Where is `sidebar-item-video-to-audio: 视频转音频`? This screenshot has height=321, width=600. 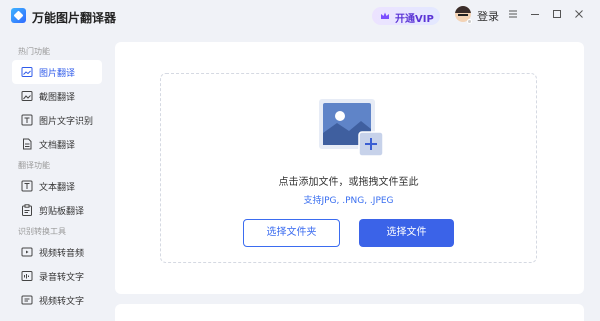 sidebar-item-video-to-audio: 视频转音频 is located at coordinates (57, 252).